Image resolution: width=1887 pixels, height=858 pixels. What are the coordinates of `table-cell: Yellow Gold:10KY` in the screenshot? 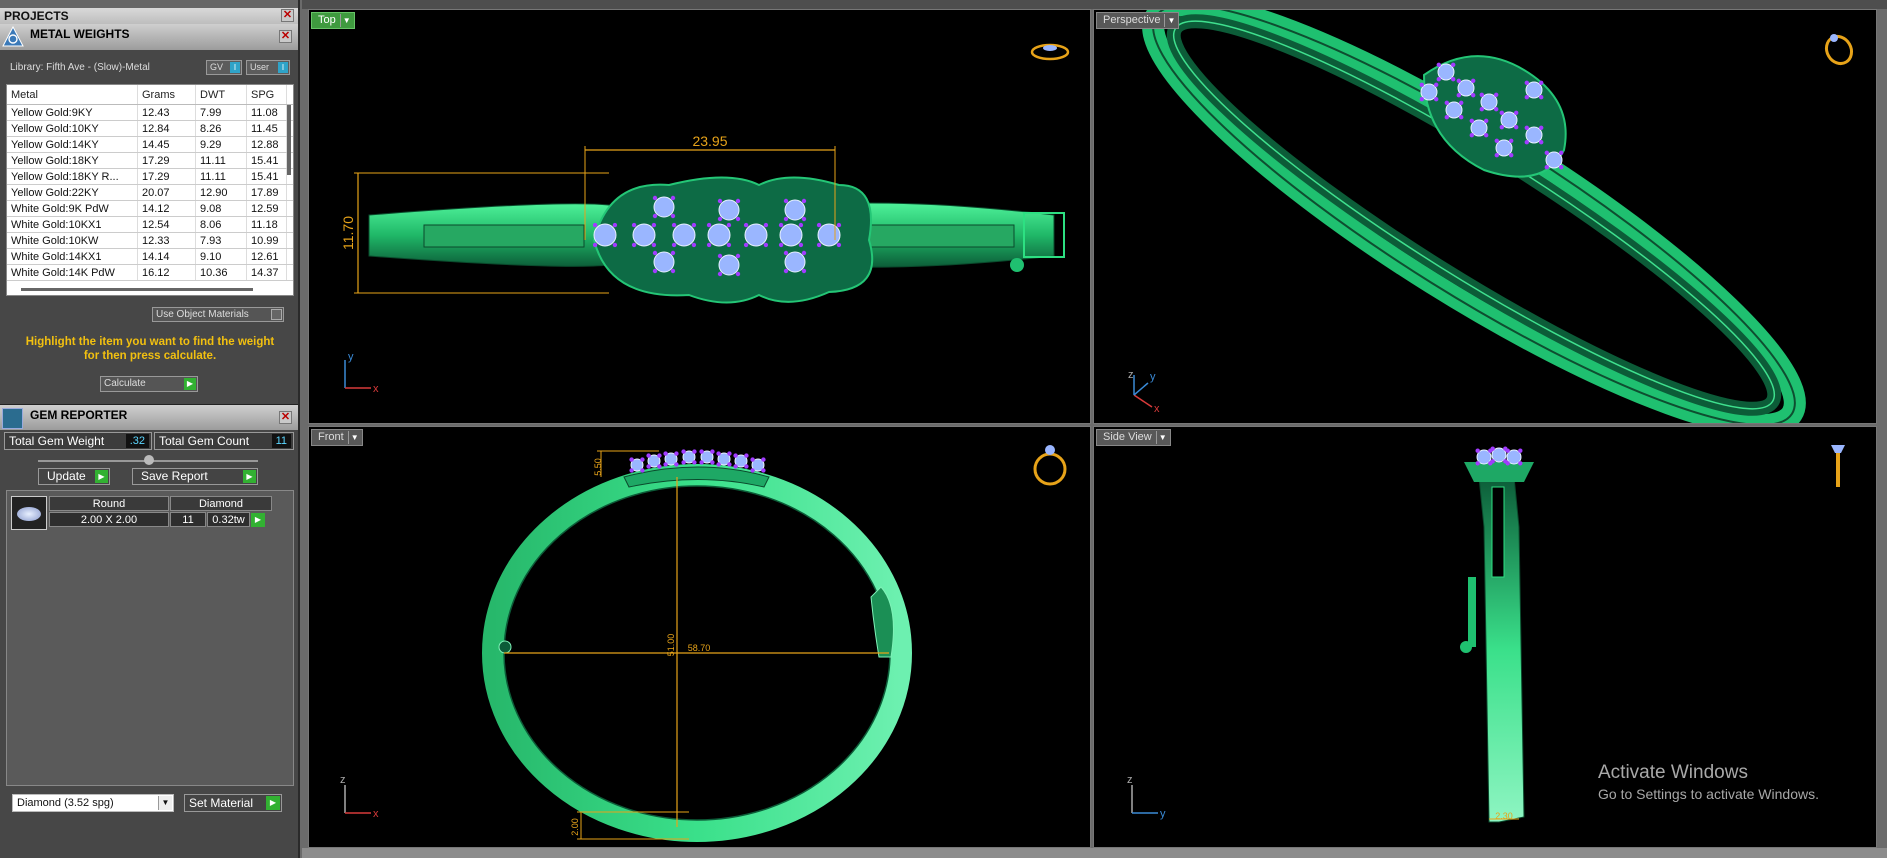 It's located at (72, 128).